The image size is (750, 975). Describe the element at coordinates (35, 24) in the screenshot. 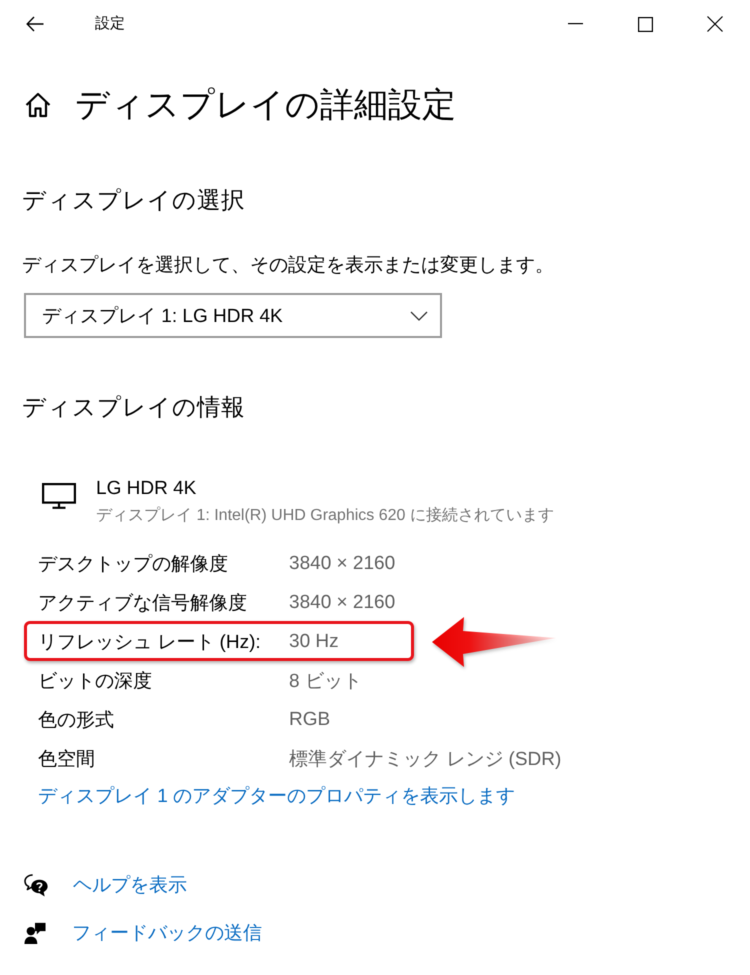

I see `back-arrow-icon` at that location.